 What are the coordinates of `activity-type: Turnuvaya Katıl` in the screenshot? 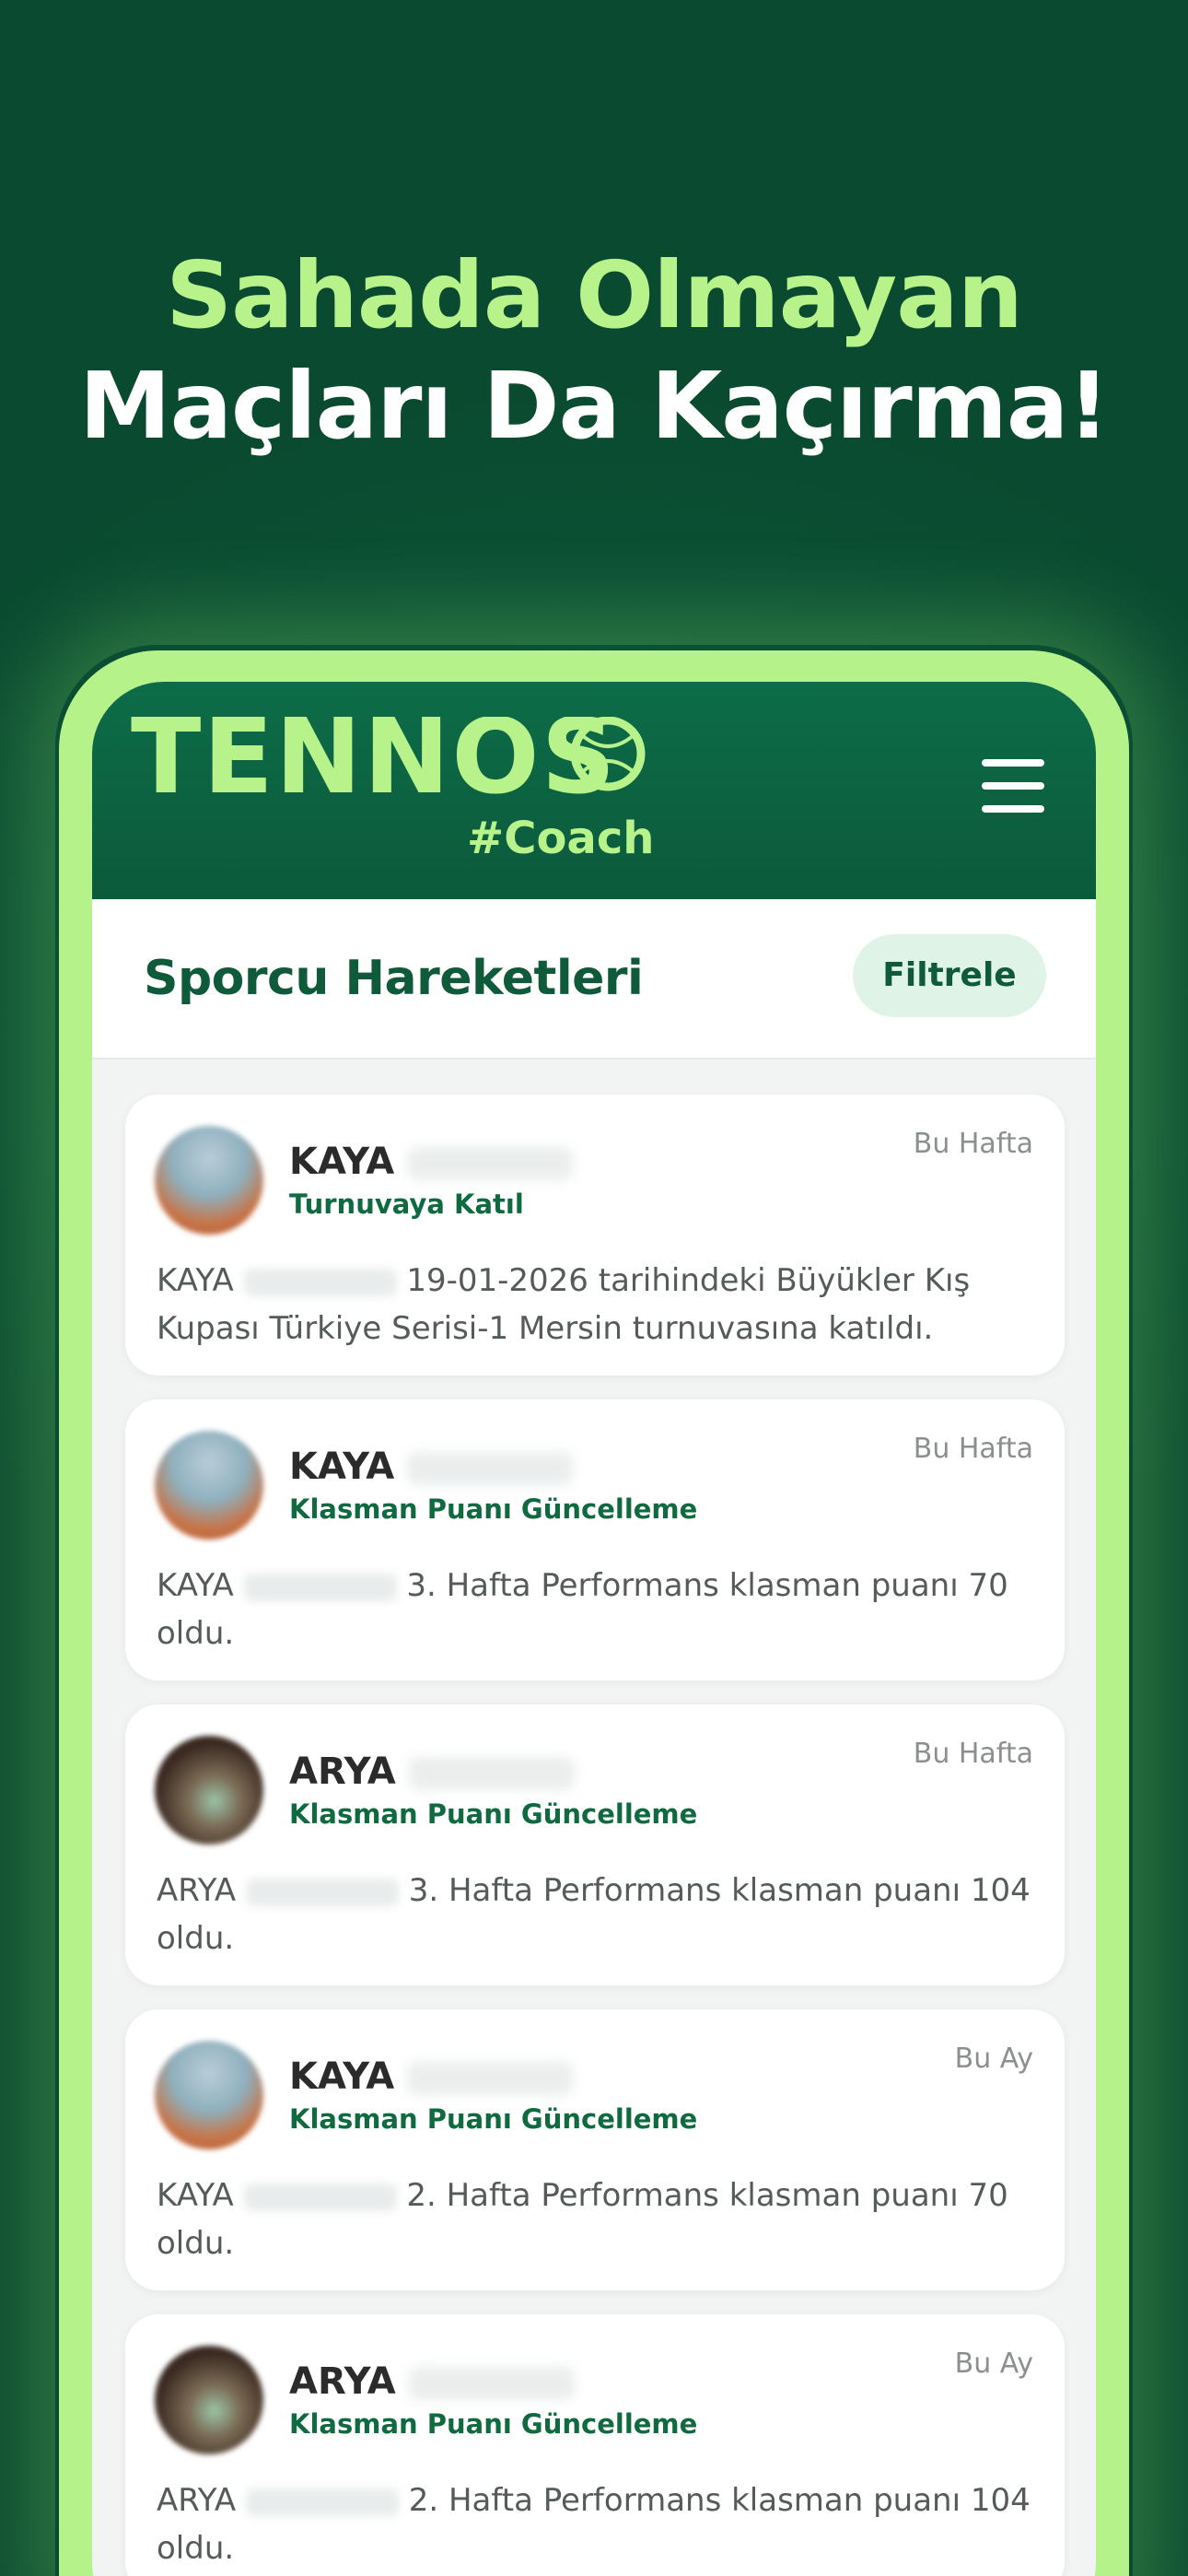 It's located at (406, 1204).